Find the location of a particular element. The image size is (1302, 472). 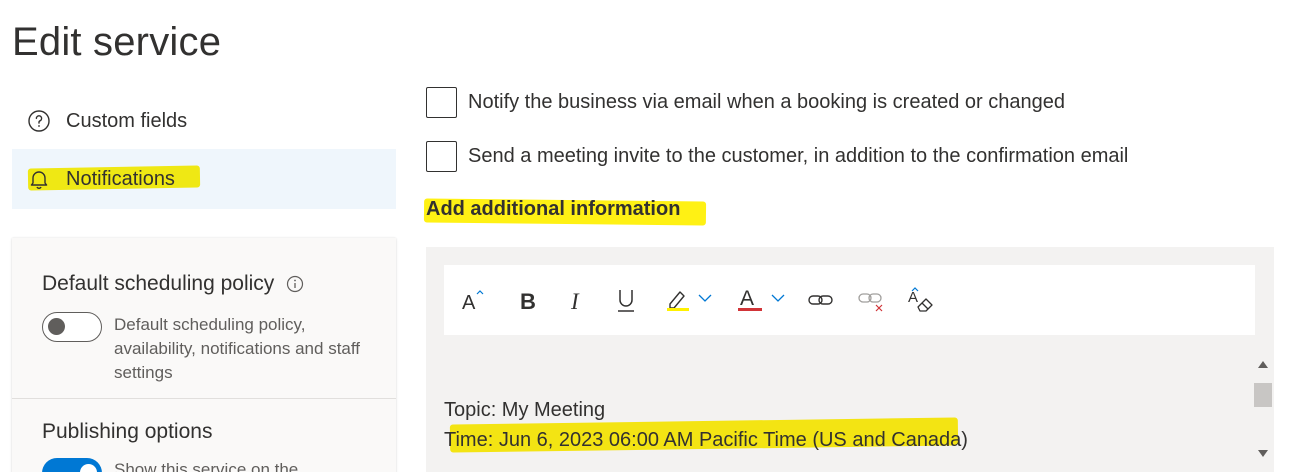

editor-scrollbar is located at coordinates (1263, 409).